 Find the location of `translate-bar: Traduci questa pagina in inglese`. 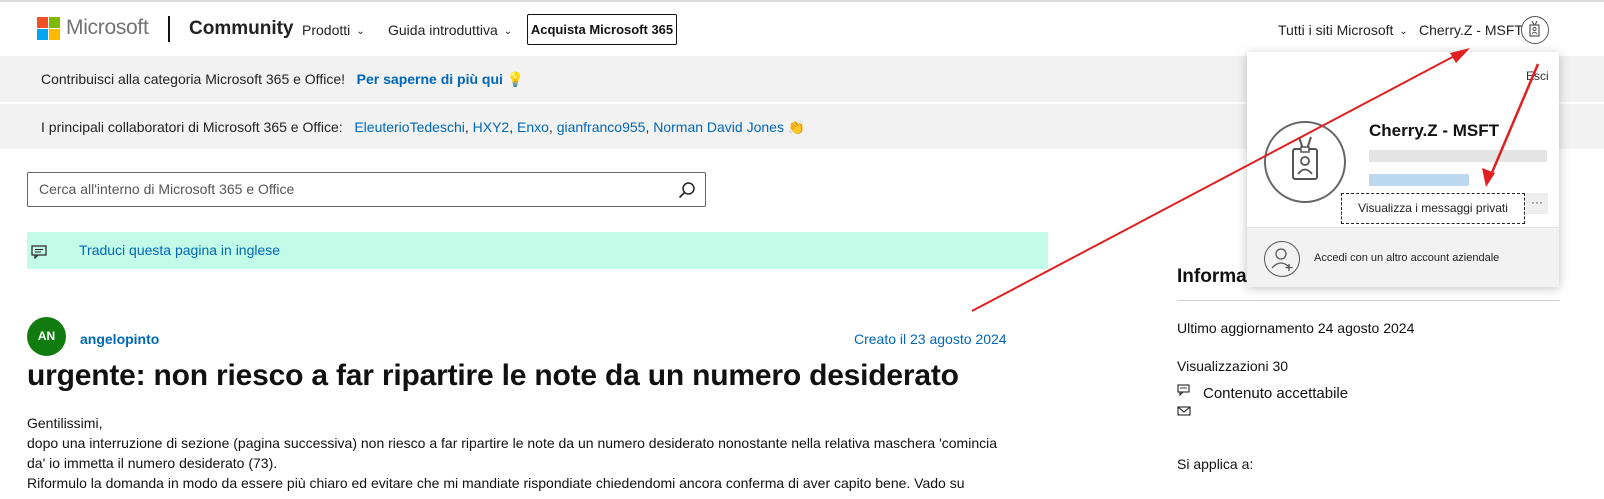

translate-bar: Traduci questa pagina in inglese is located at coordinates (537, 250).